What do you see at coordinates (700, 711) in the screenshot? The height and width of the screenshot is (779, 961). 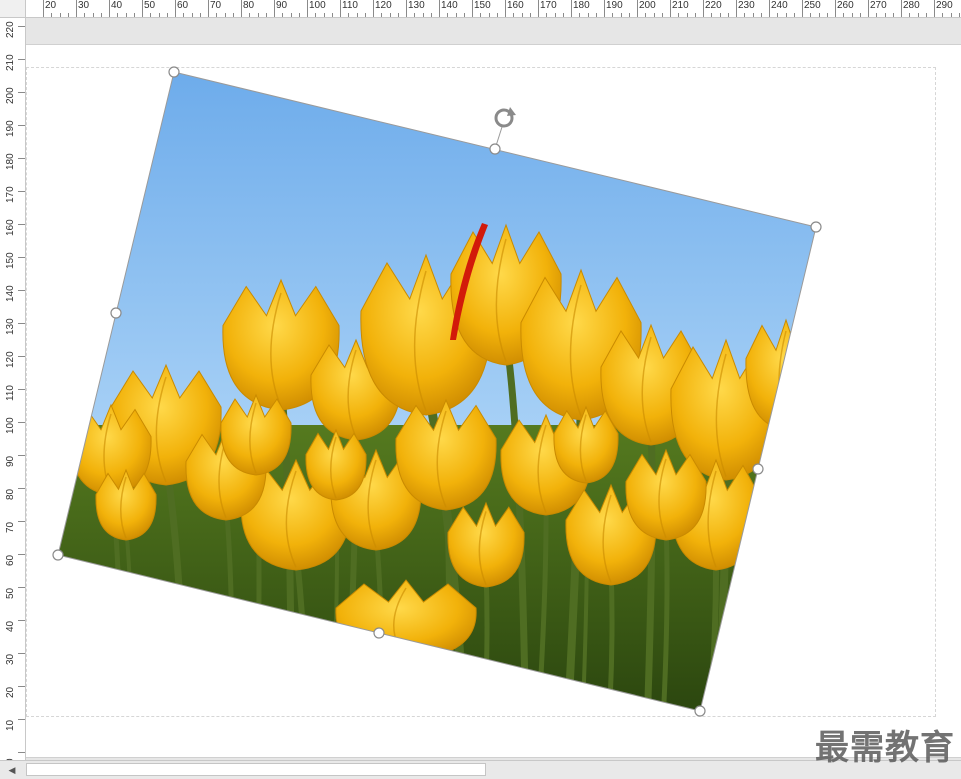 I see `resize-handle-bottom-right` at bounding box center [700, 711].